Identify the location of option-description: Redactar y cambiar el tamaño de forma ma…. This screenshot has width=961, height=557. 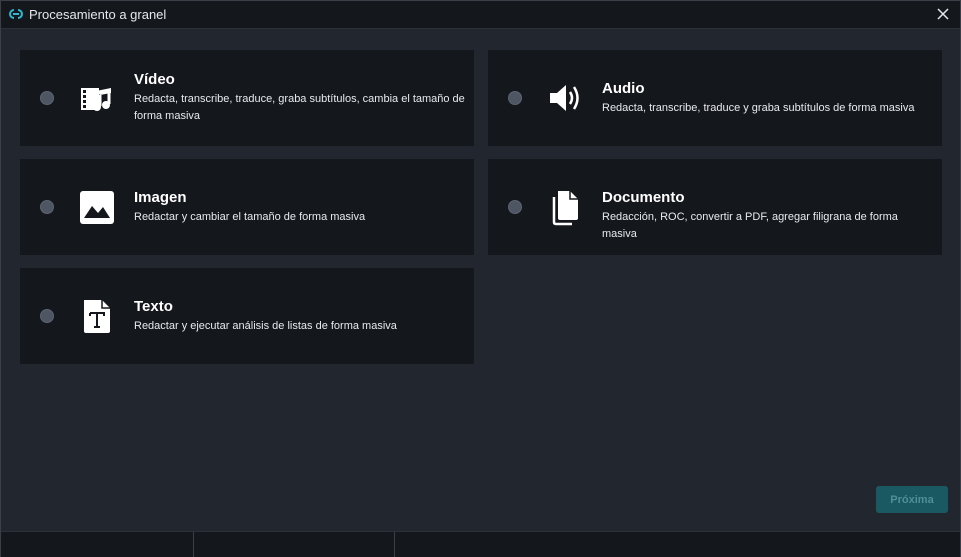
(250, 217).